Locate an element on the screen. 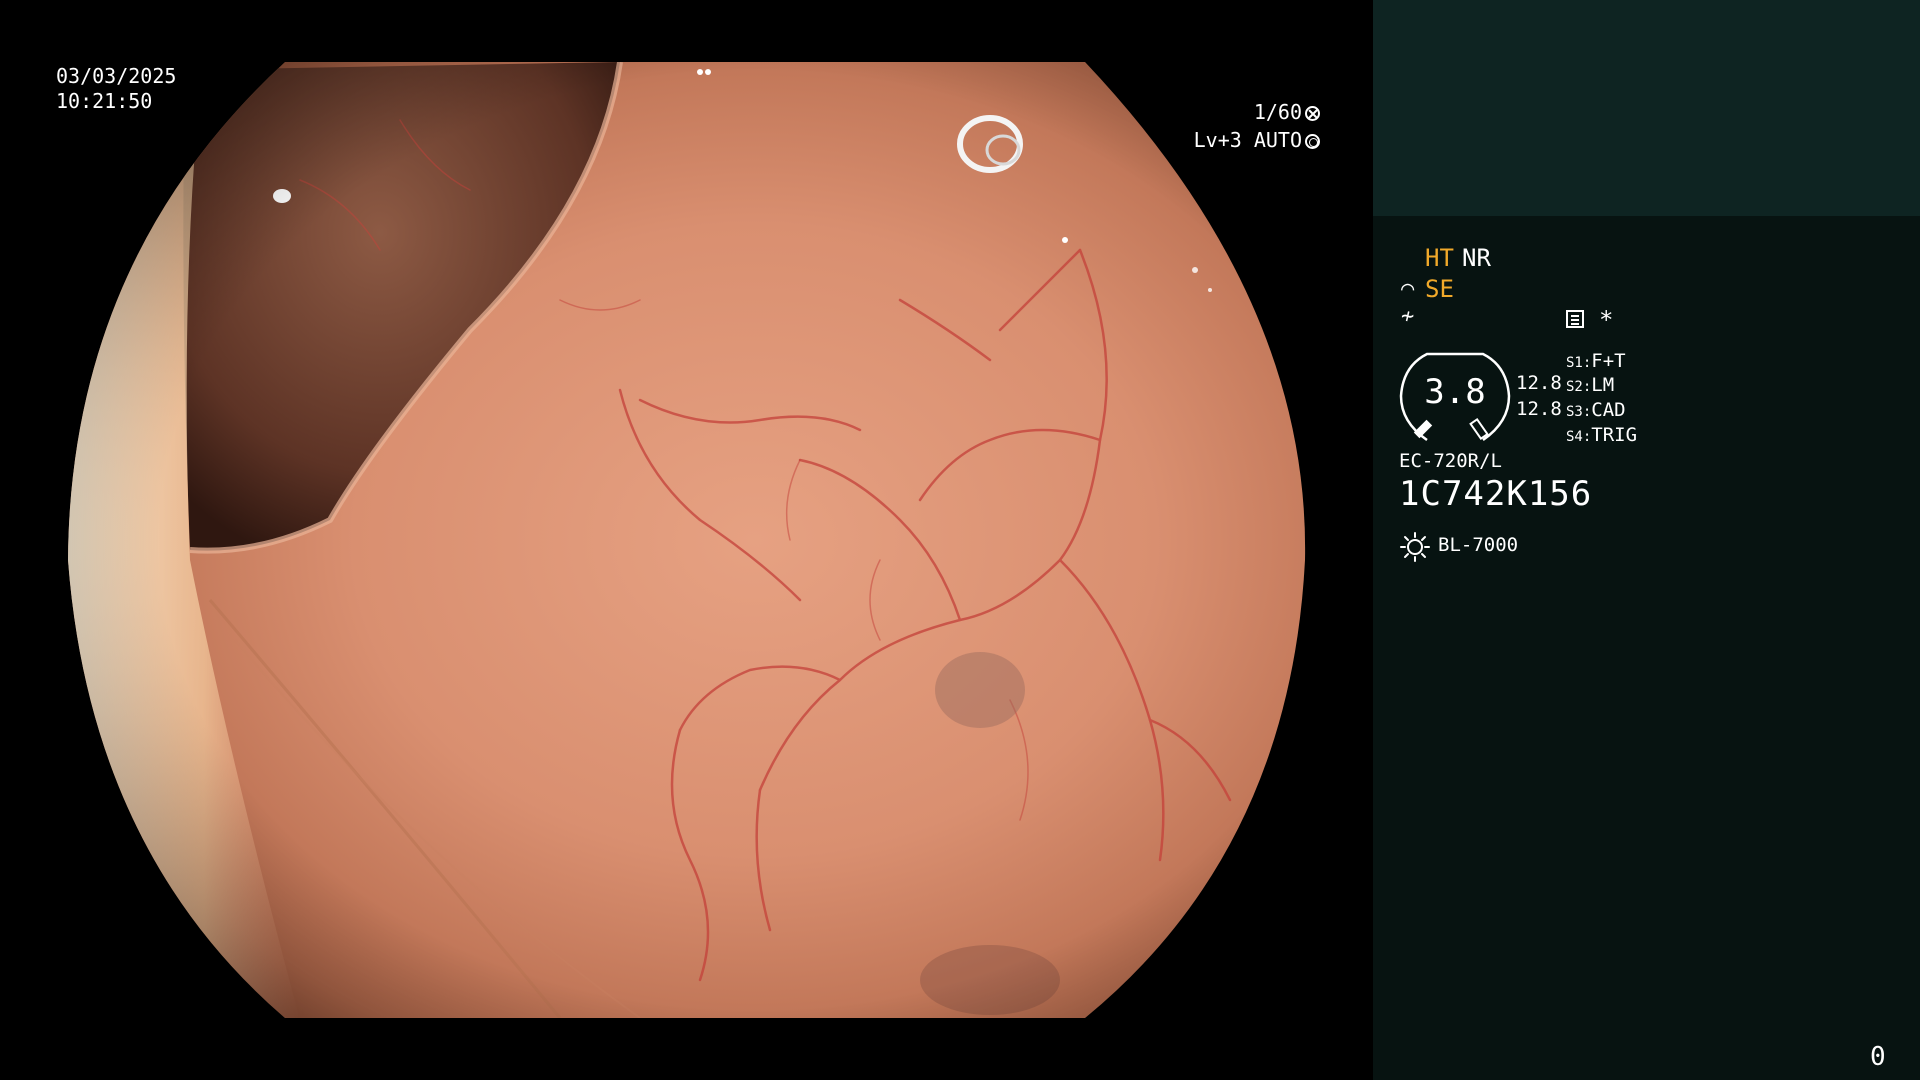 The height and width of the screenshot is (1080, 1920). brightness-level-readout: Lv+3 AUTO is located at coordinates (1257, 140).